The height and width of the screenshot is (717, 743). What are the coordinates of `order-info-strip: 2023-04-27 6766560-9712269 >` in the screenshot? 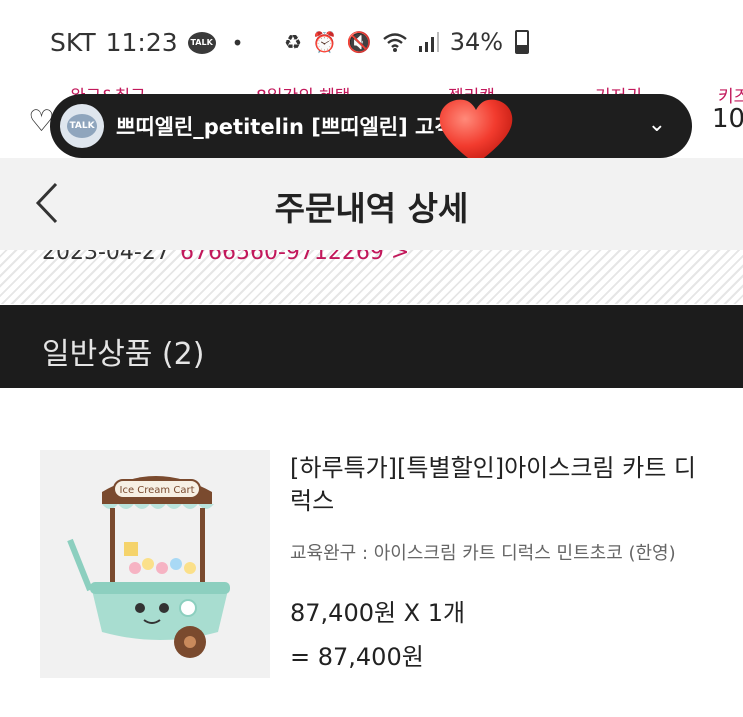 It's located at (371, 277).